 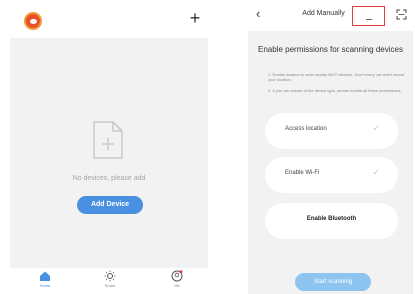 I want to click on app-logo-icon, so click(x=33, y=21).